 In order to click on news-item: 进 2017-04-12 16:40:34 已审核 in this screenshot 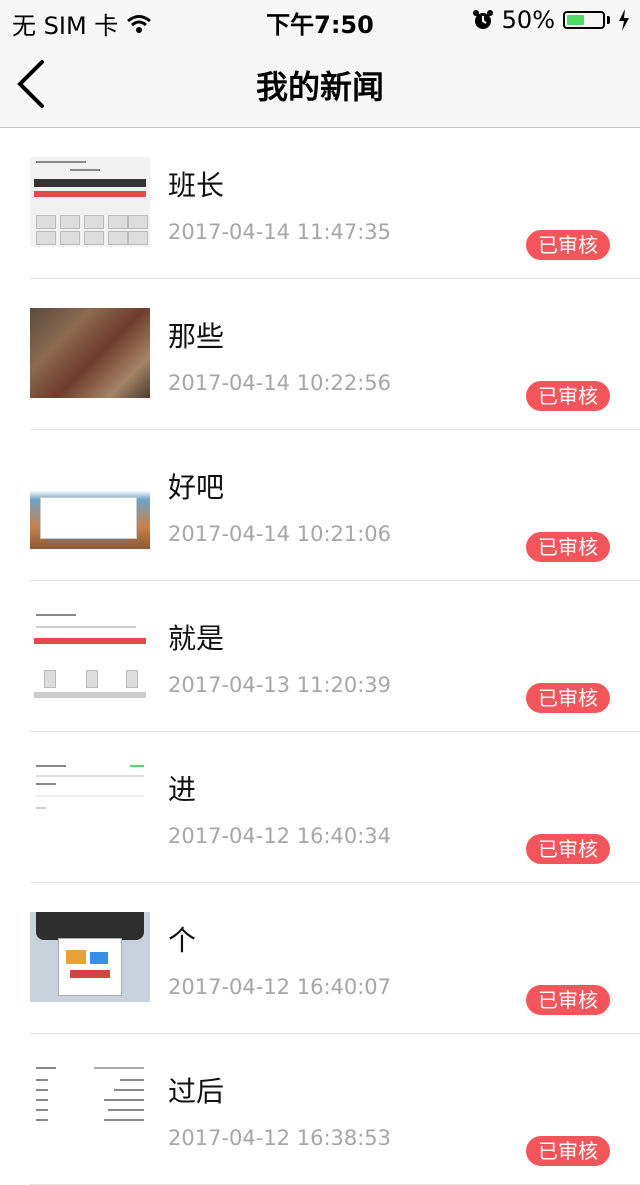, I will do `click(335, 807)`.